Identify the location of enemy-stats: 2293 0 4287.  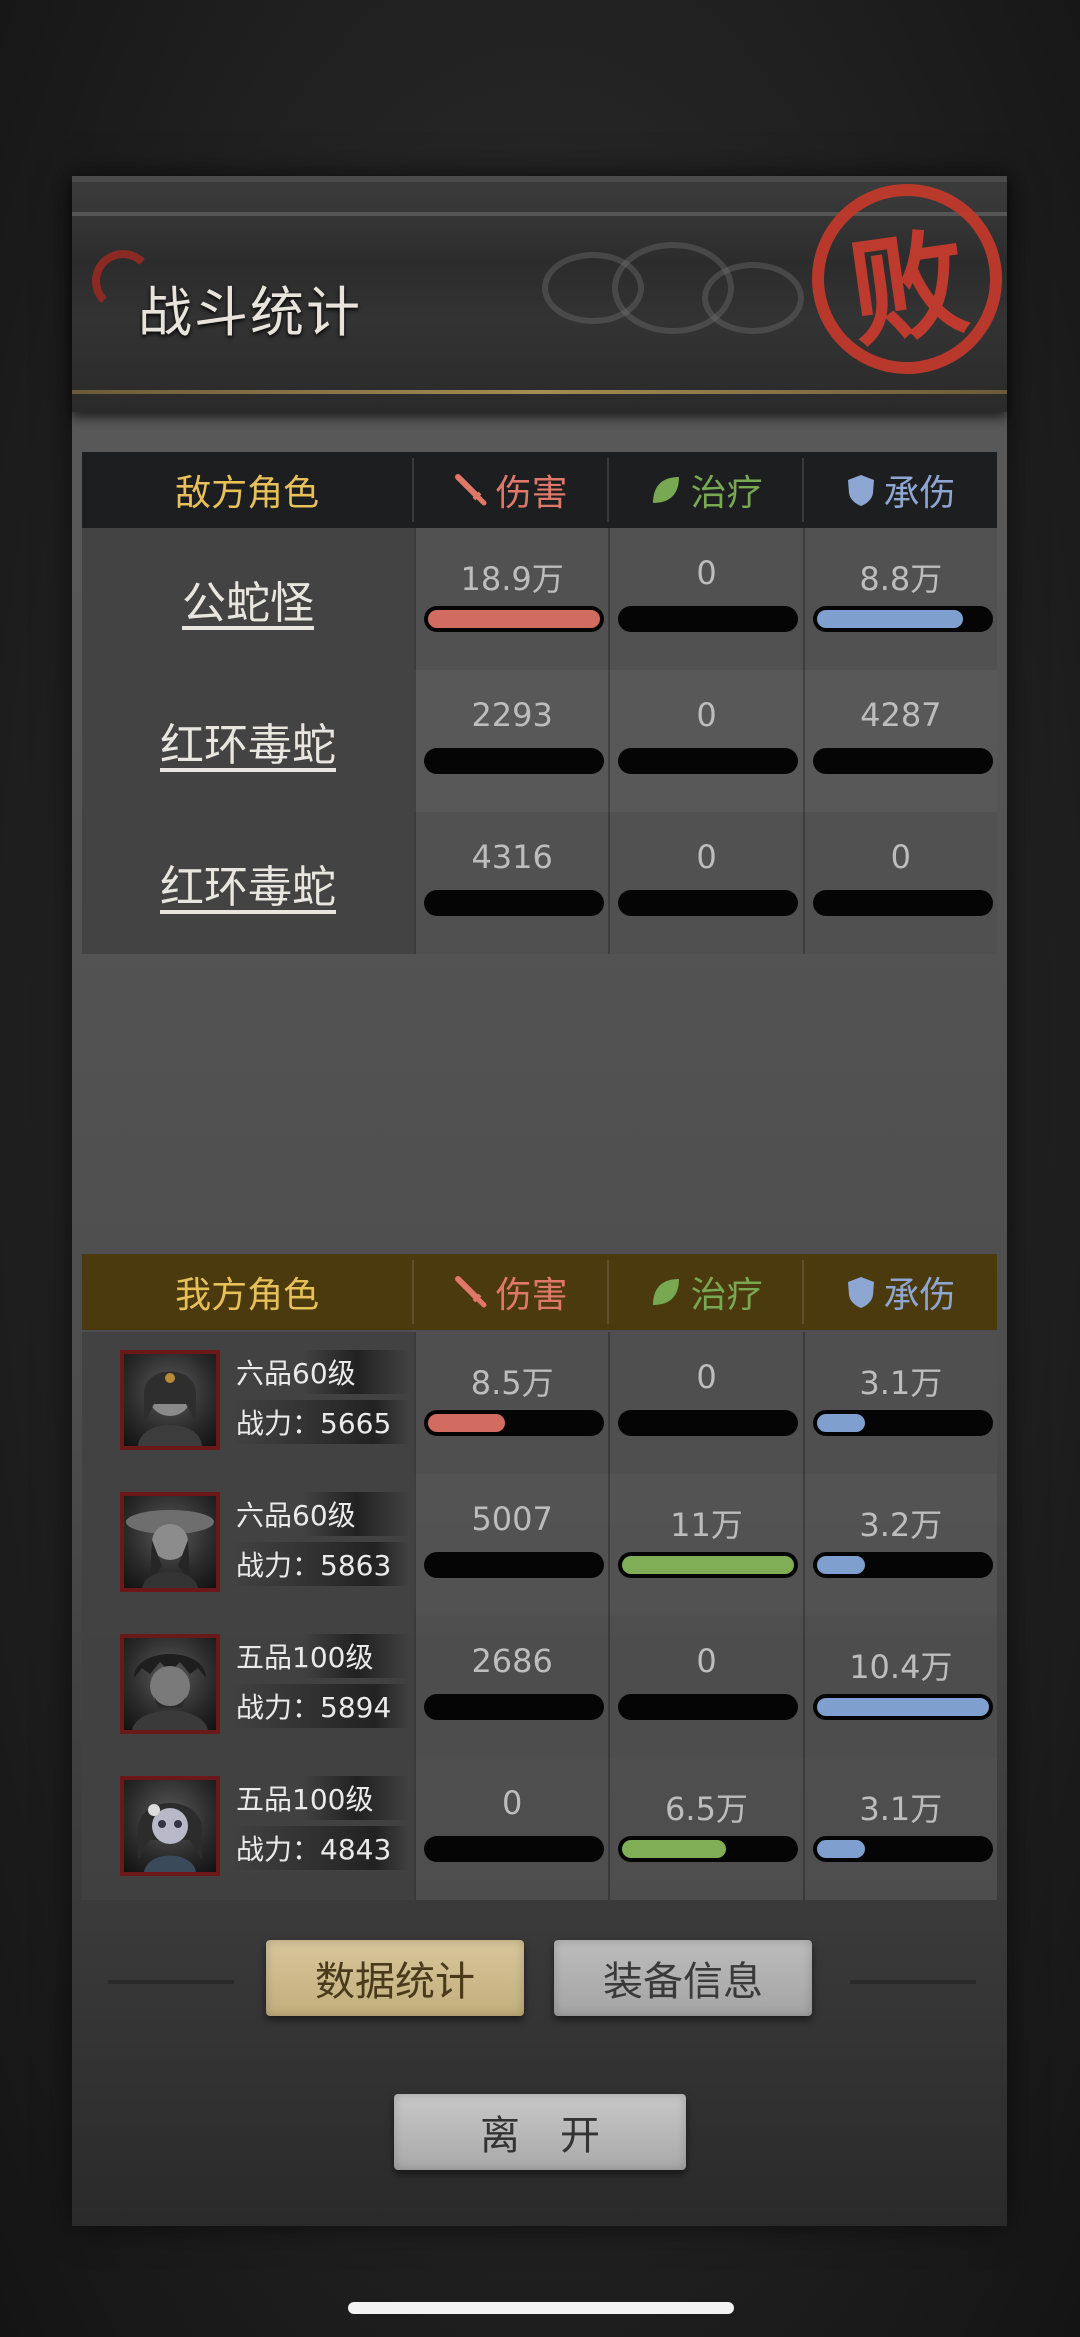
(705, 741).